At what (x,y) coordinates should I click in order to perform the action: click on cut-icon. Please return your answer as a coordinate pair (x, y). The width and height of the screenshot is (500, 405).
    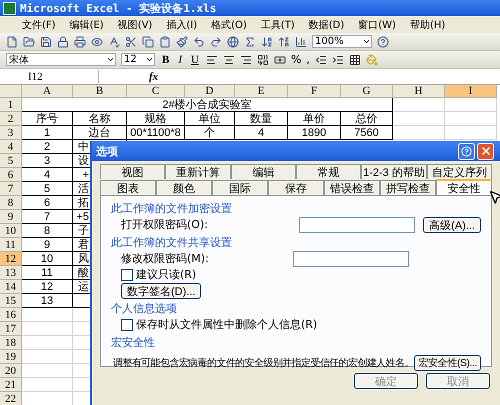
    Looking at the image, I should click on (131, 42).